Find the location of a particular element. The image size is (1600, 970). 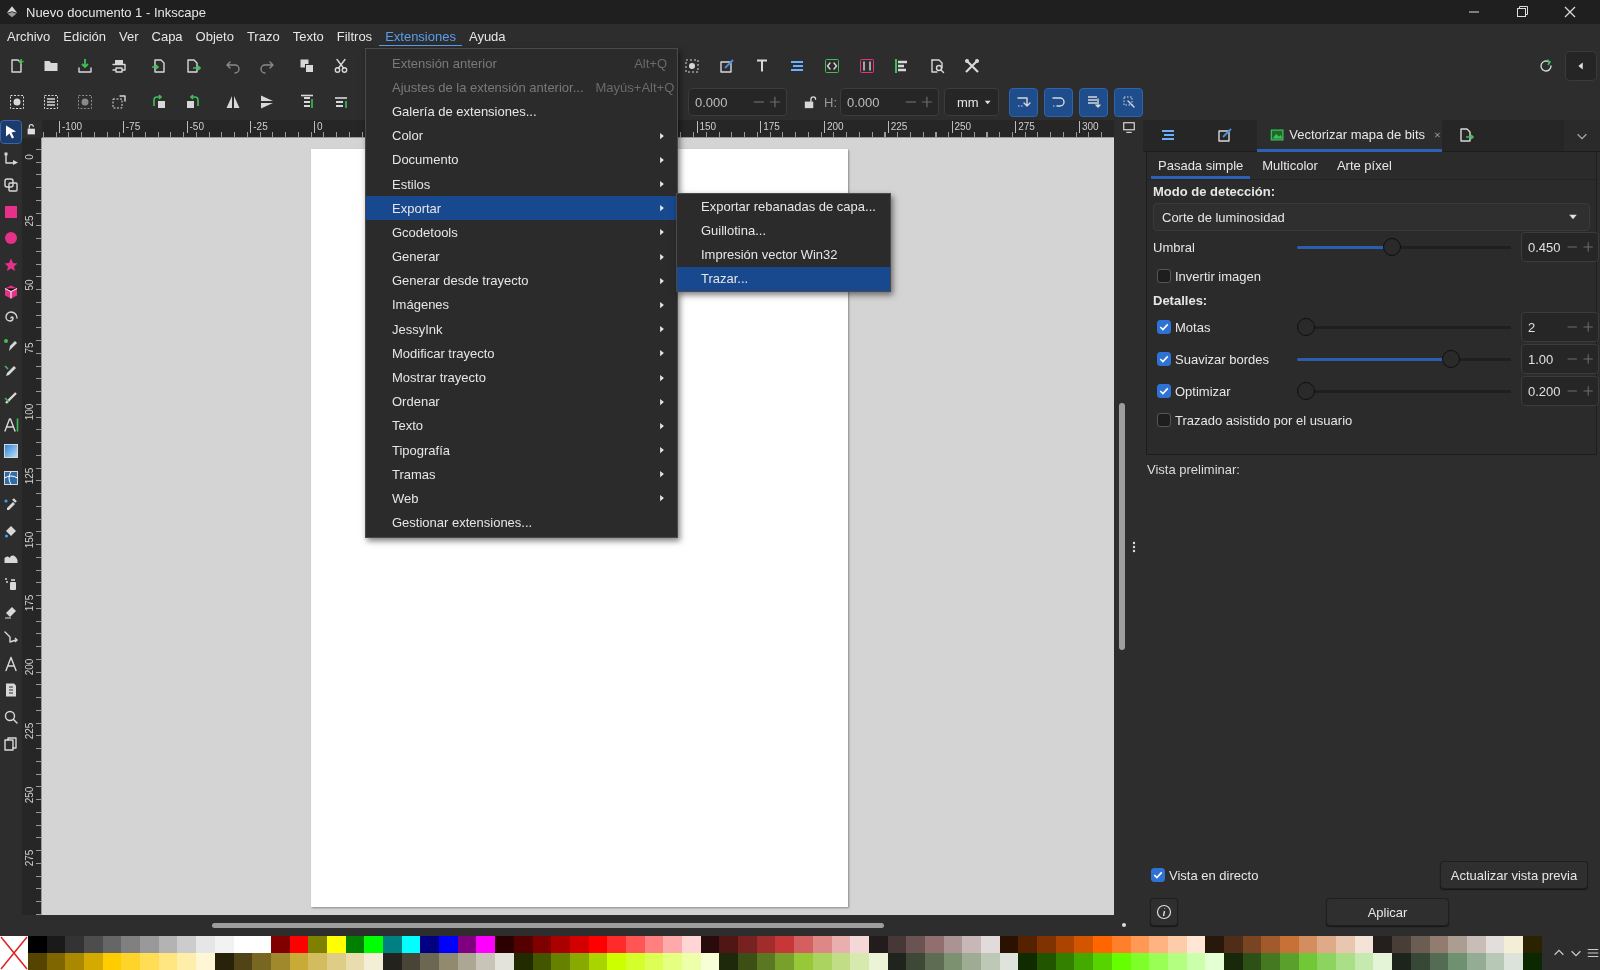

ruler-label: 100 is located at coordinates (30, 412).